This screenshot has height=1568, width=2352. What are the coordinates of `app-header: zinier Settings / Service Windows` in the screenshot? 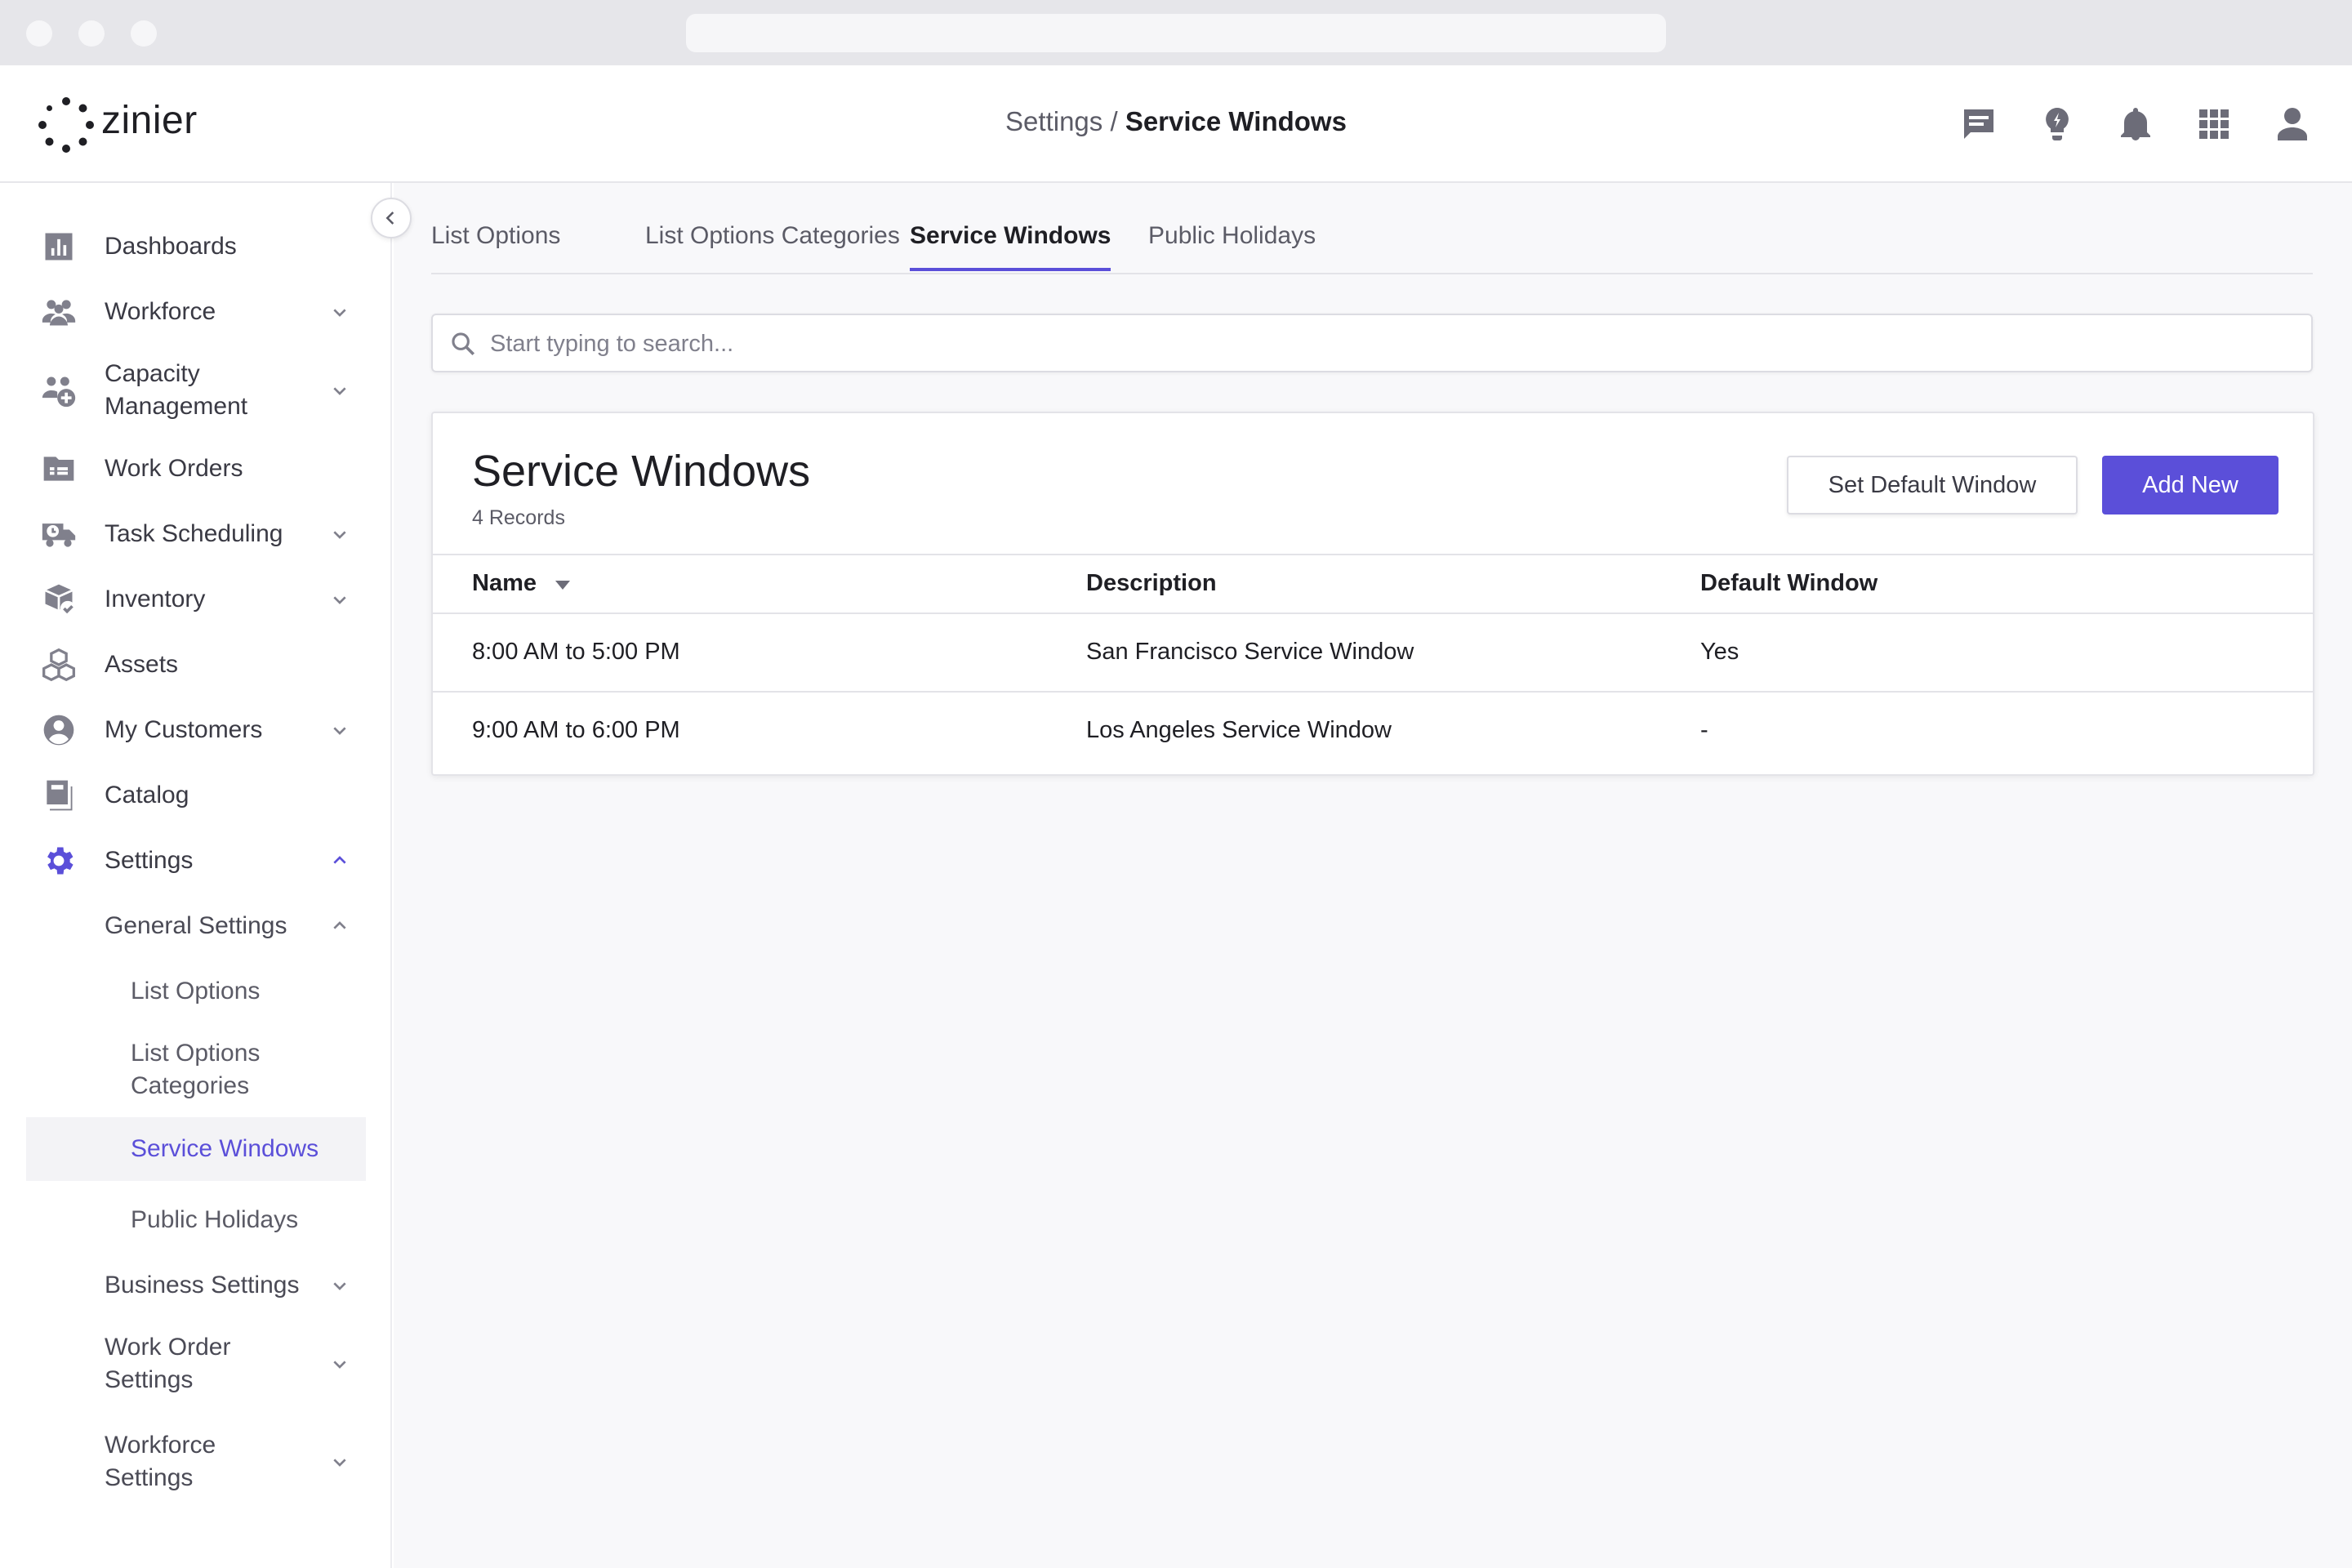 It's located at (1176, 124).